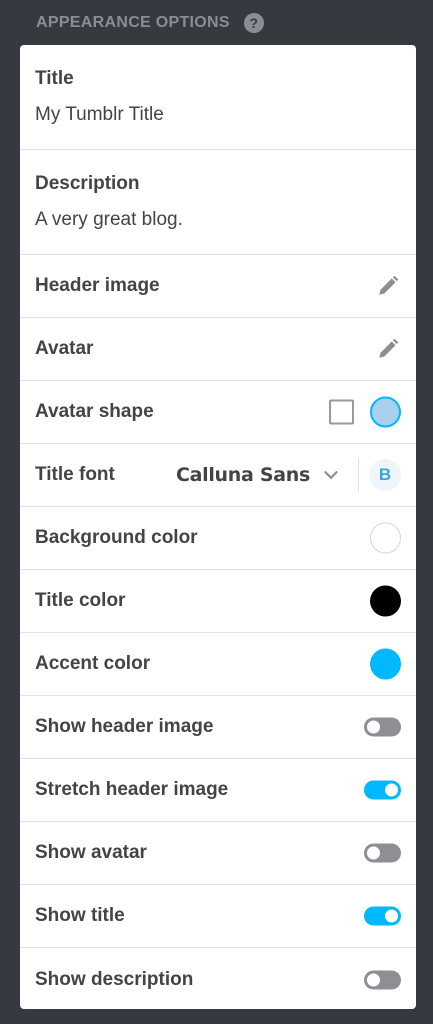 This screenshot has width=433, height=1024. Describe the element at coordinates (80, 915) in the screenshot. I see `toggle-label: Show title` at that location.